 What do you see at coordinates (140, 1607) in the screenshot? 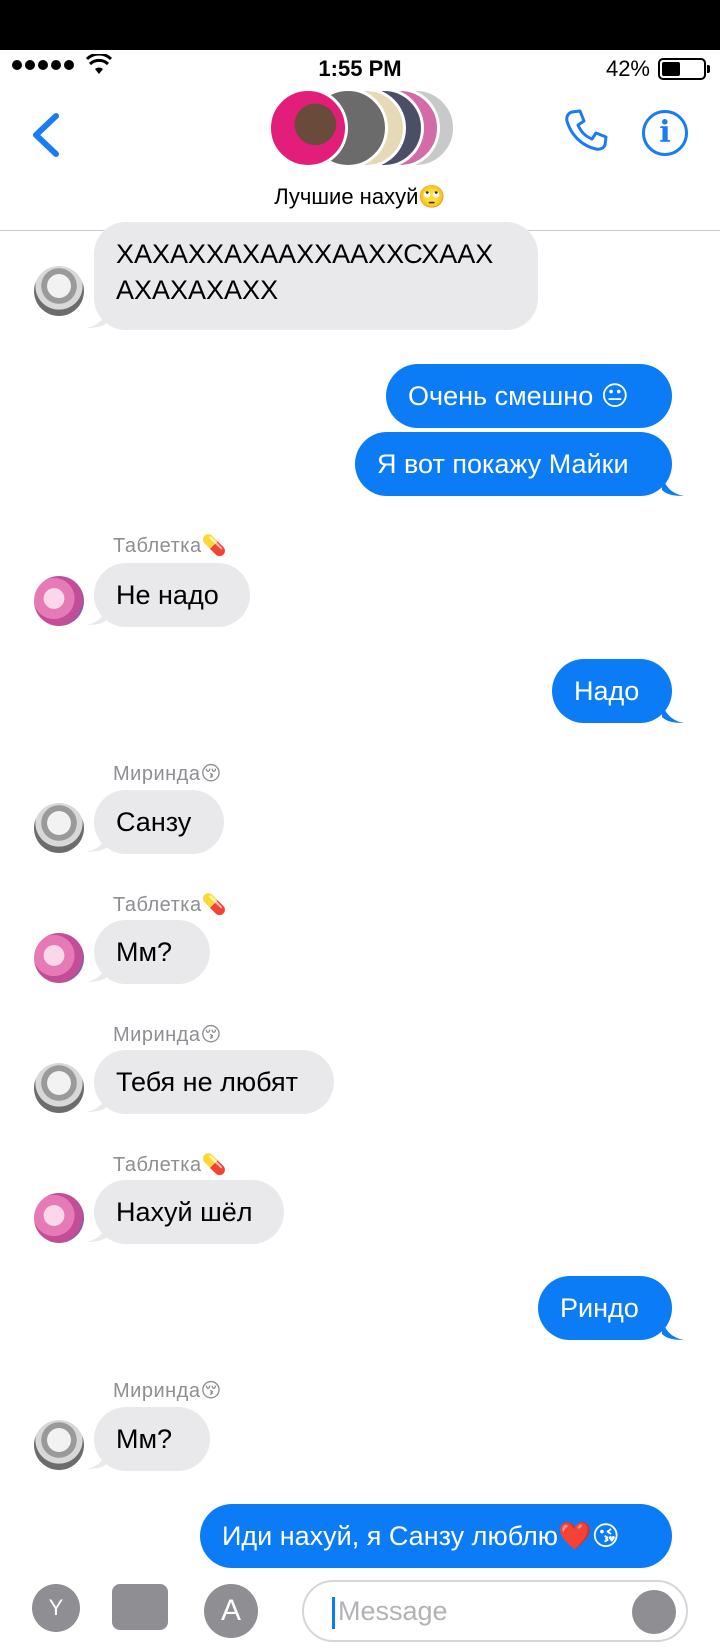
I see `camera-icon` at bounding box center [140, 1607].